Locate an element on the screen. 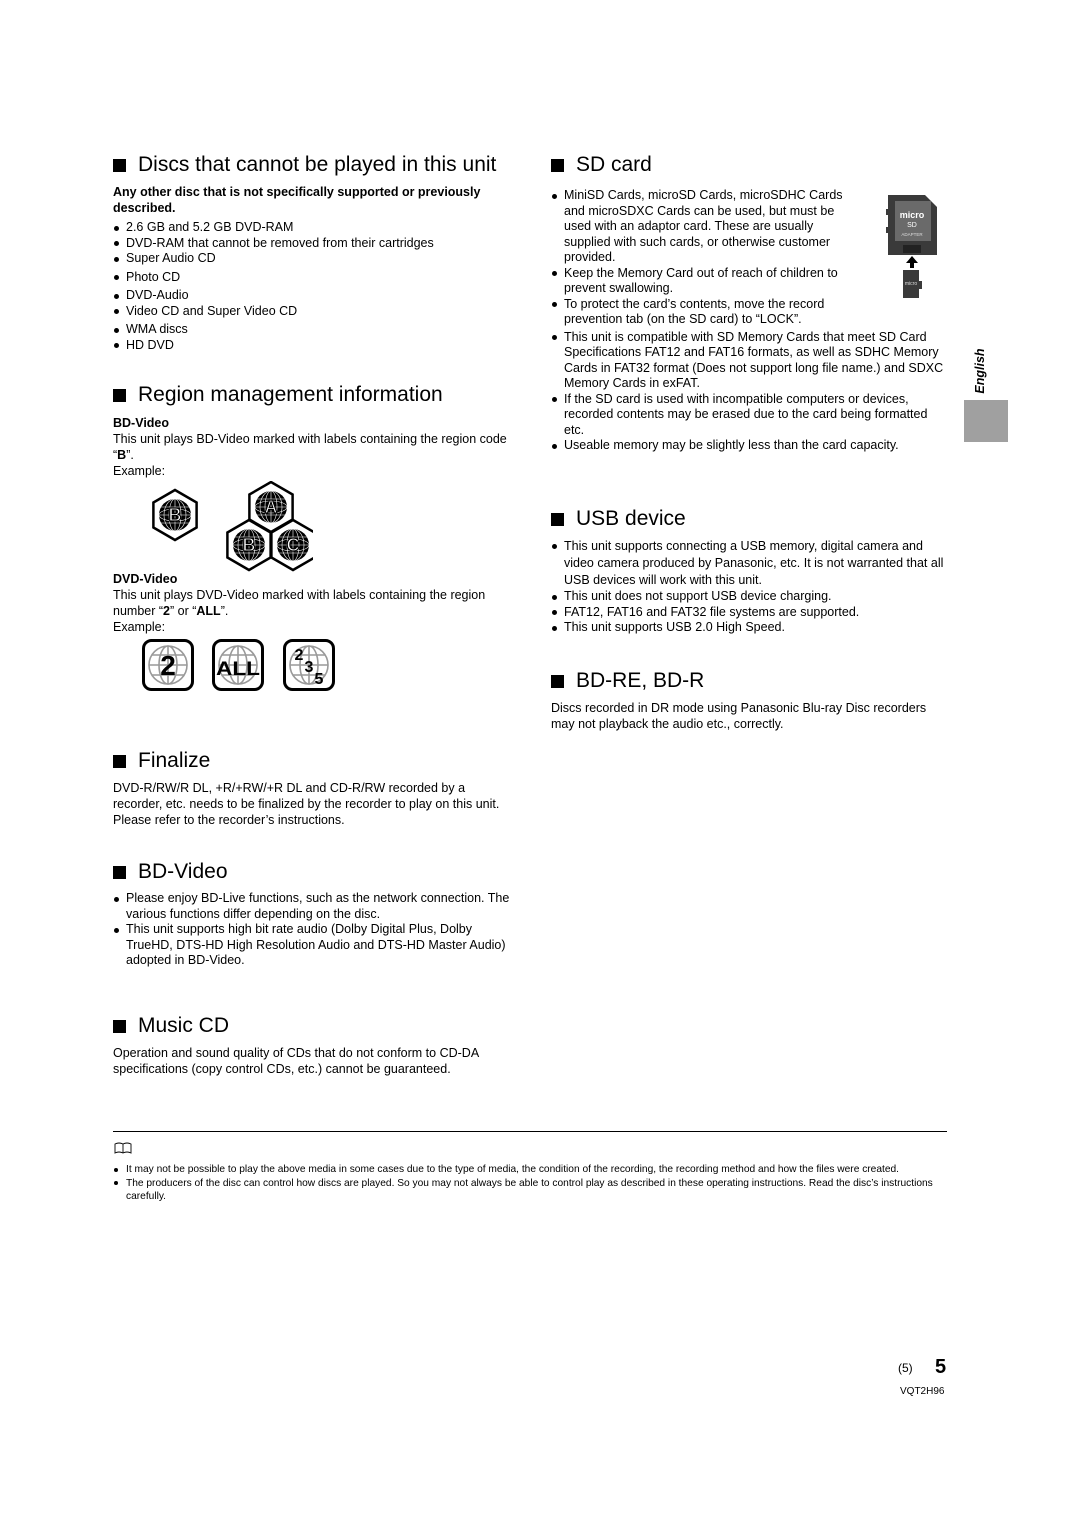  microsd-adapter-illustration: micro SD ADAPTER micro is located at coordinates (912, 250).